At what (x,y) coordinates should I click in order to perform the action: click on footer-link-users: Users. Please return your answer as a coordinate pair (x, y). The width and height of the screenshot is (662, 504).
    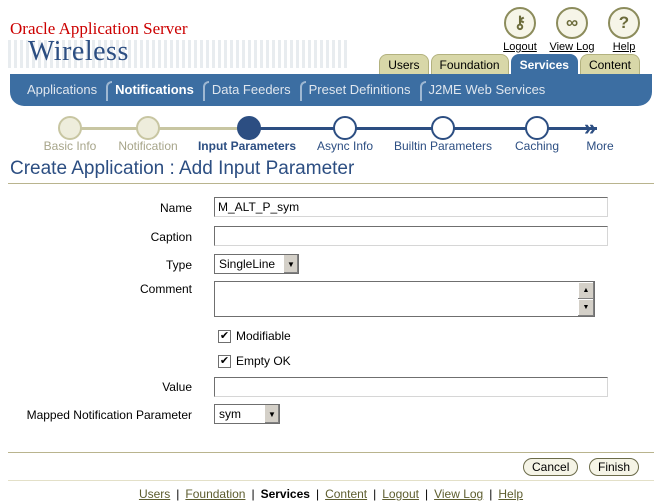
    Looking at the image, I should click on (154, 494).